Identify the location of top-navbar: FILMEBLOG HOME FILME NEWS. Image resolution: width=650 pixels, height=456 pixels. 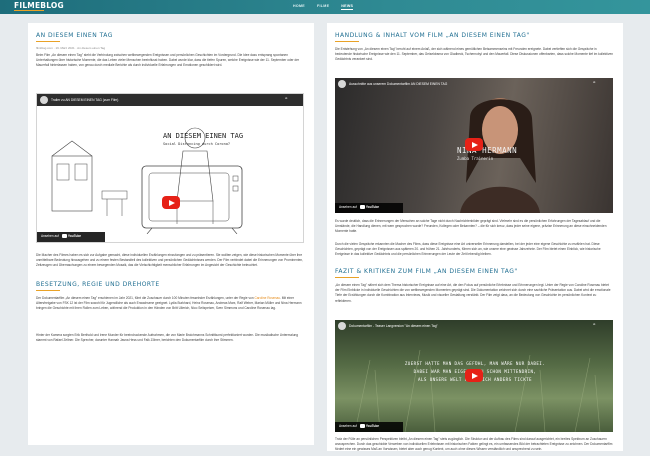
(325, 7).